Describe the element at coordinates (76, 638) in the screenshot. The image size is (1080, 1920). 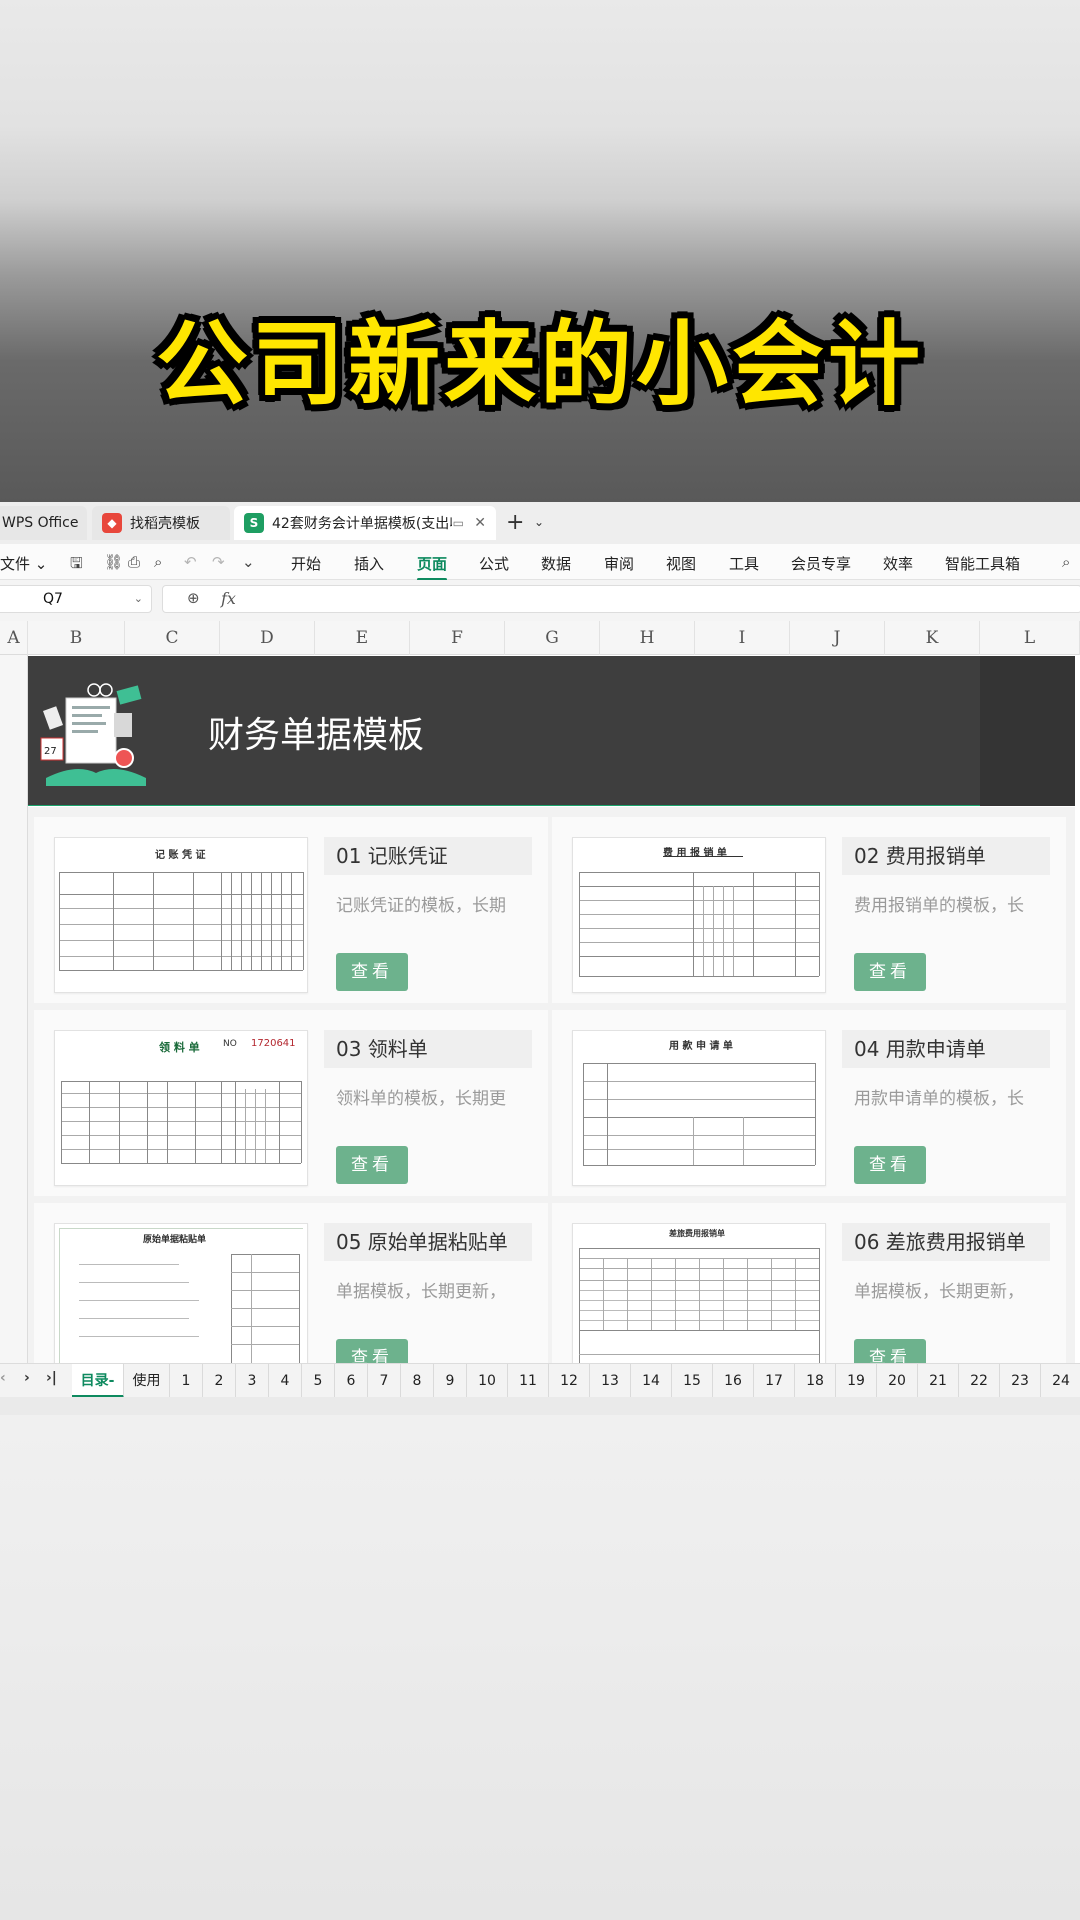
I see `column-b: B` at that location.